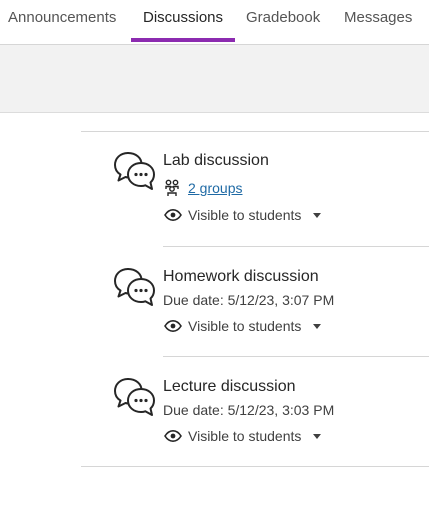  Describe the element at coordinates (249, 410) in the screenshot. I see `due-date: Due date: 5/12/23, 3:03 PM` at that location.